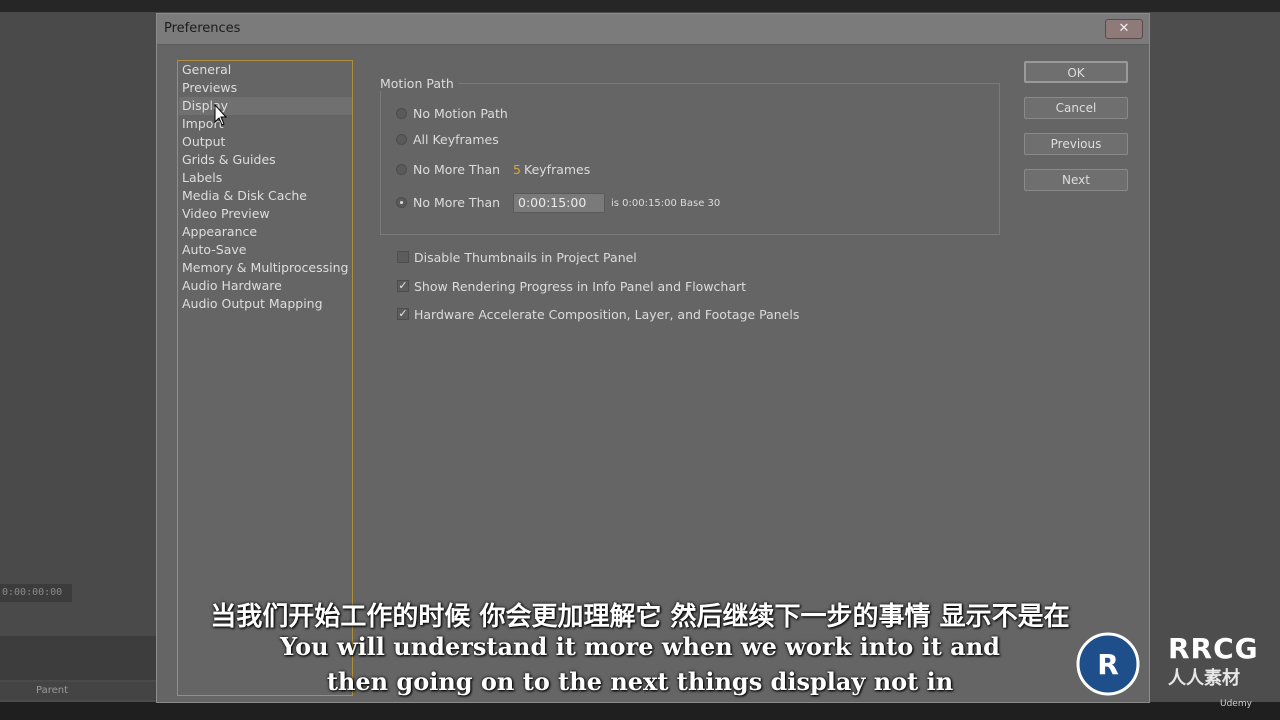 This screenshot has width=1280, height=720. I want to click on app-top-bar, so click(640, 6).